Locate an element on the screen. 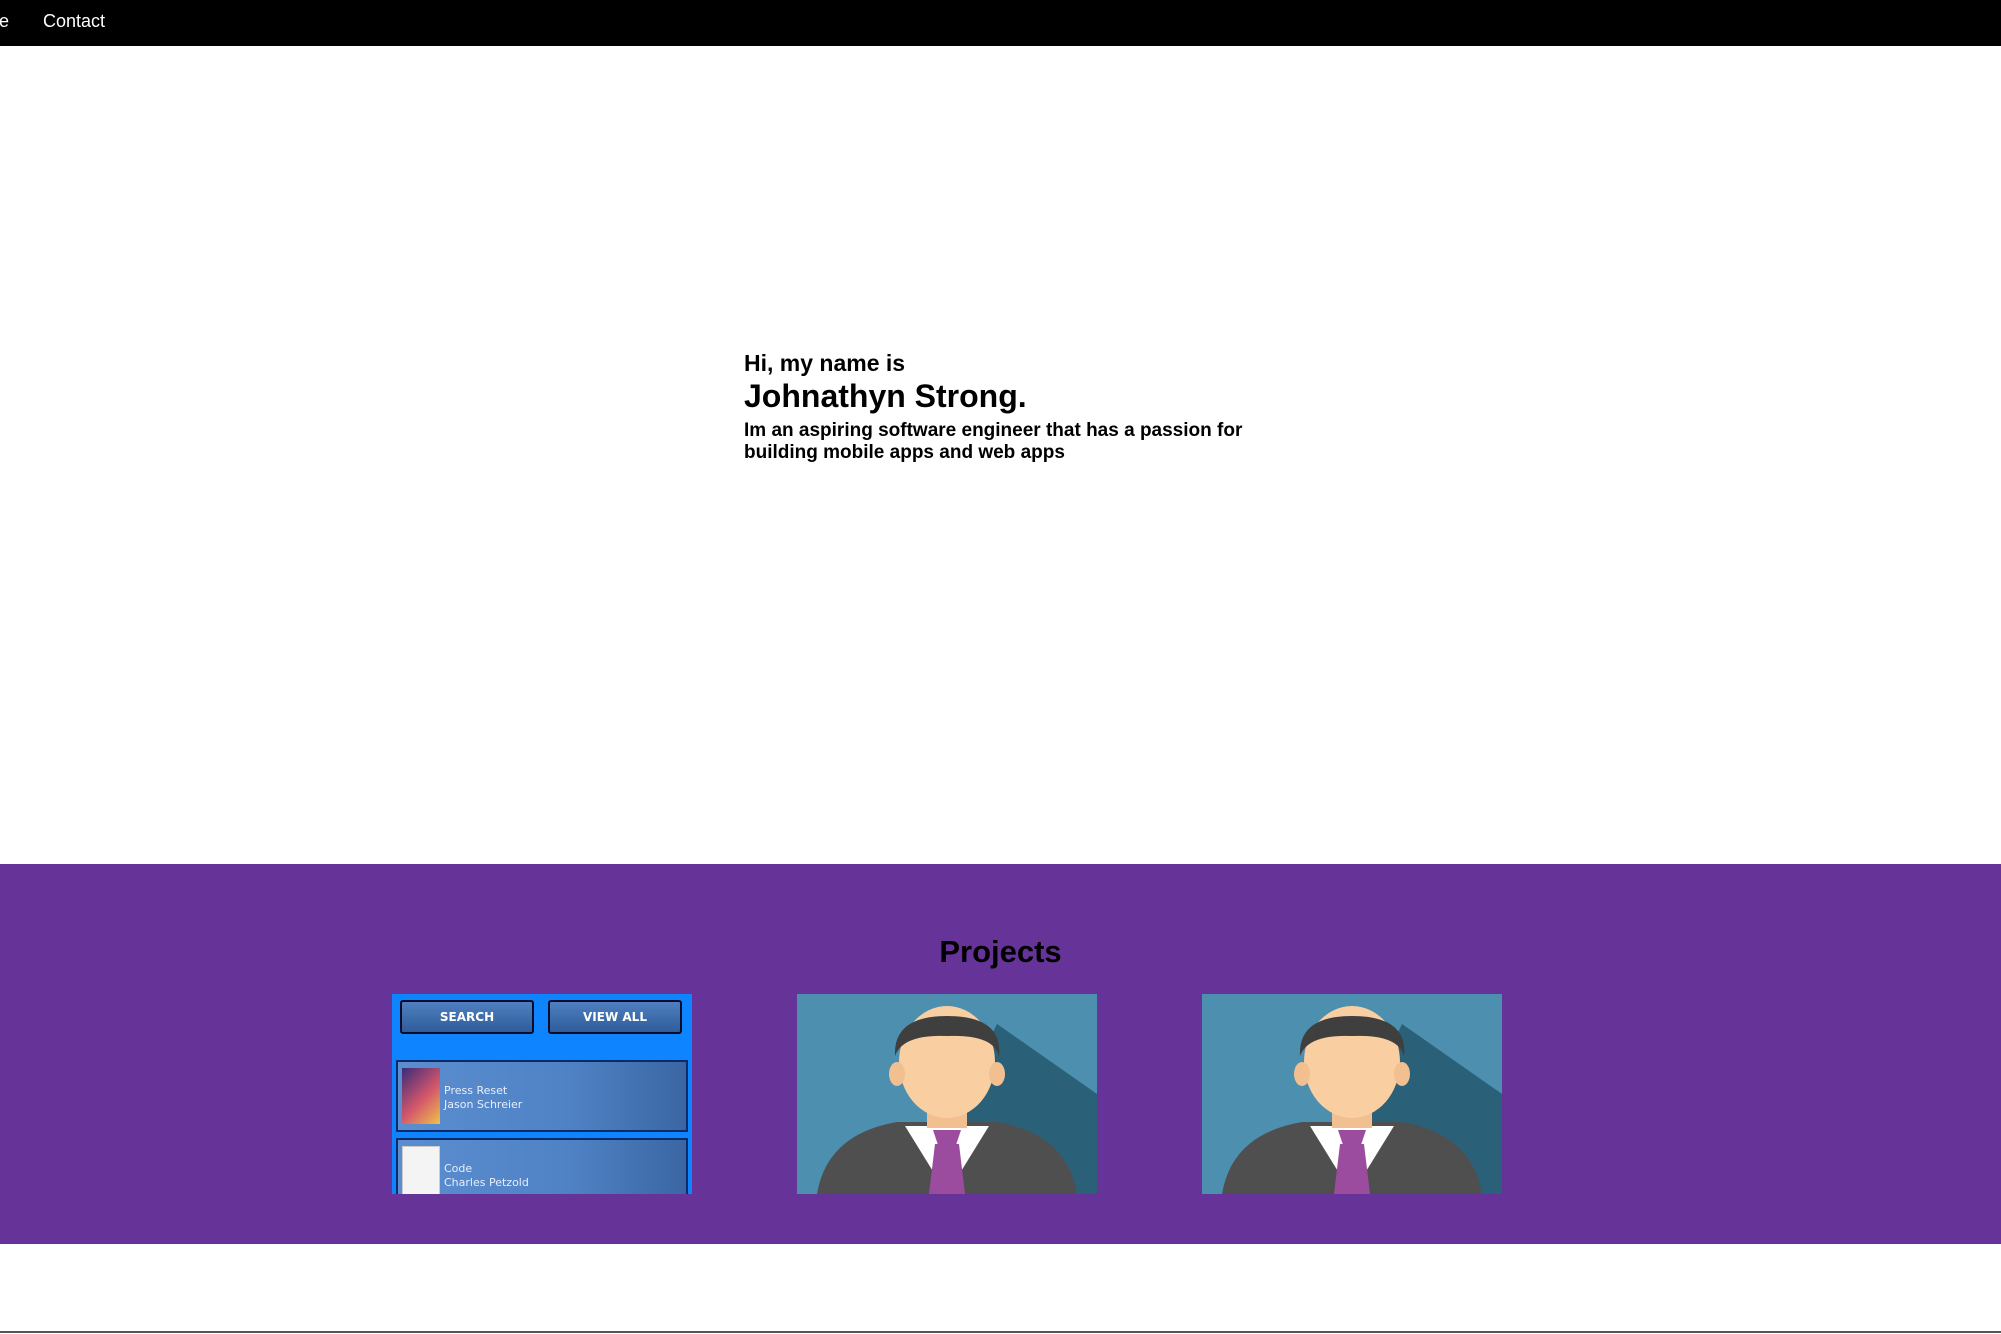 Image resolution: width=2001 pixels, height=1334 pixels. top-navbar: ce Contact is located at coordinates (1000, 23).